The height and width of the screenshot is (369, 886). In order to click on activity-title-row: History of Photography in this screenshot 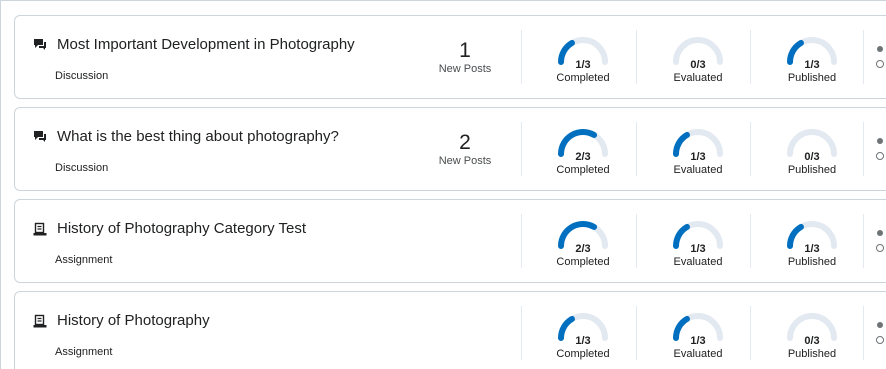, I will do `click(121, 320)`.